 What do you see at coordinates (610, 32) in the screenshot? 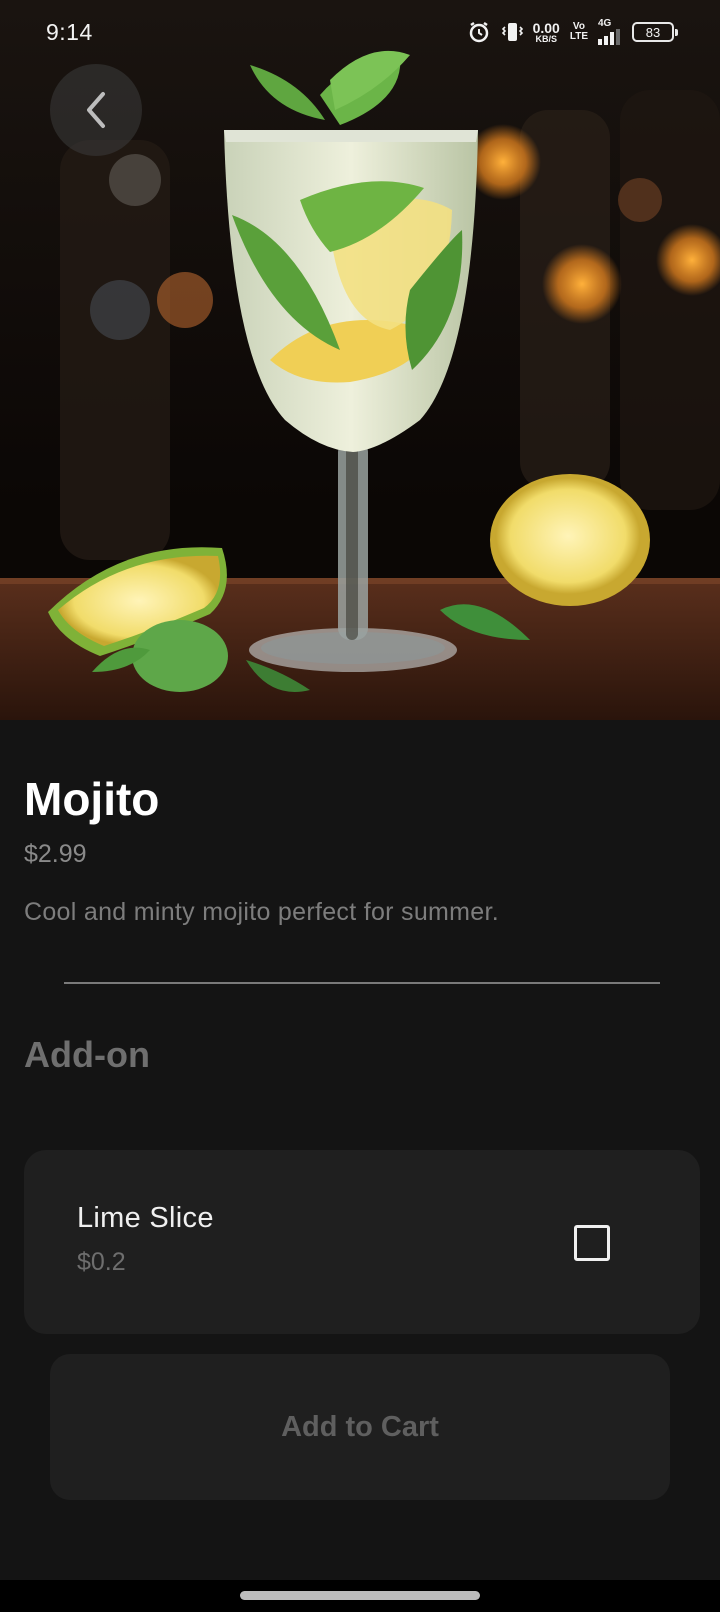
I see `signal-icon: 4G` at bounding box center [610, 32].